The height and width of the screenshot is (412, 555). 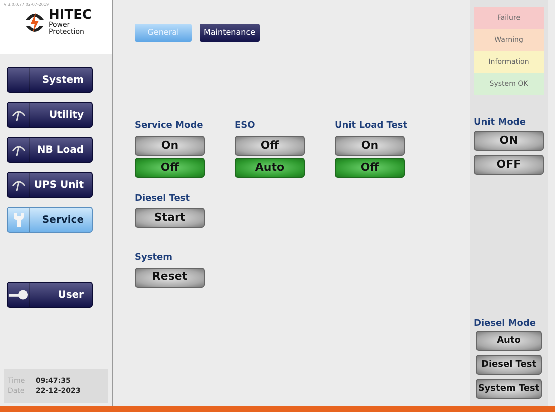 What do you see at coordinates (371, 126) in the screenshot?
I see `control-title: Unit Load Test` at bounding box center [371, 126].